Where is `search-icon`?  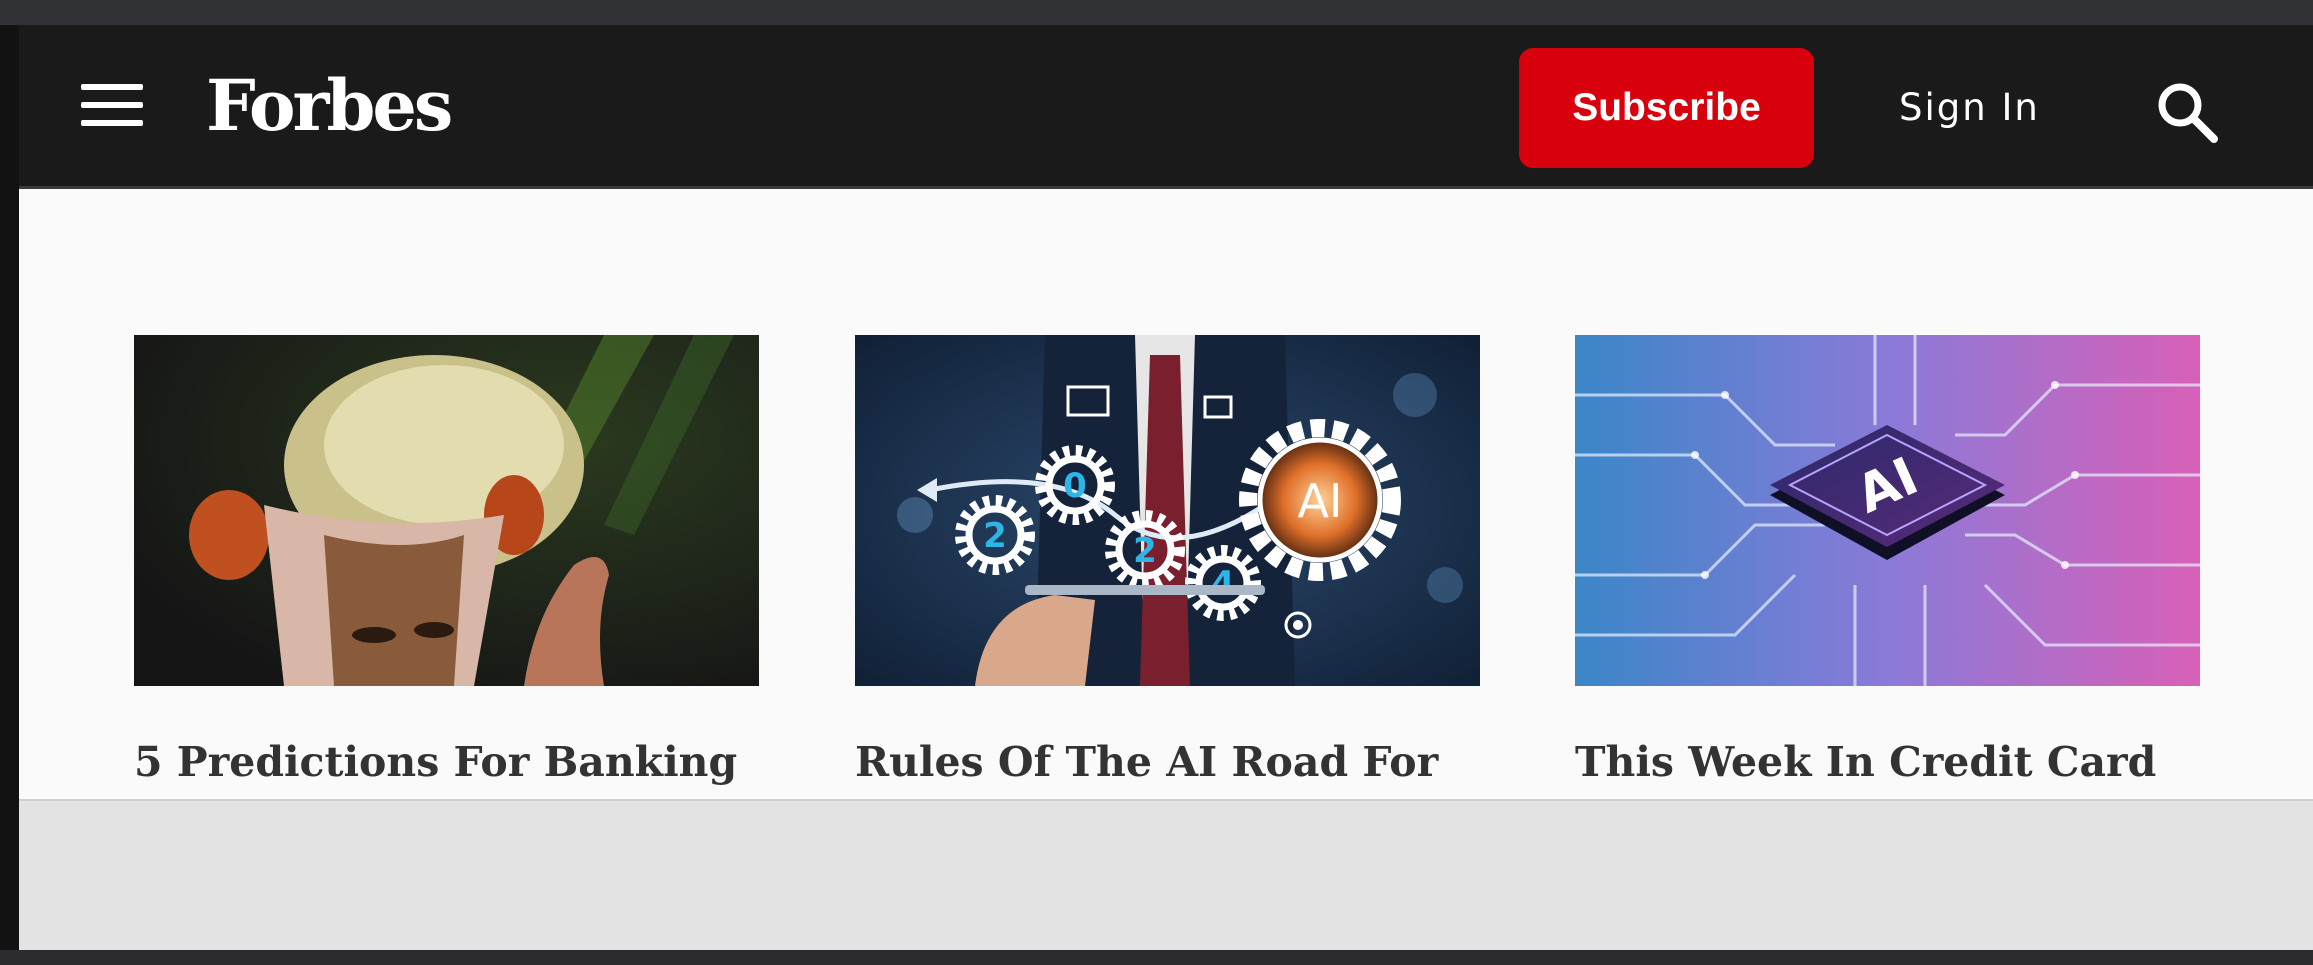
search-icon is located at coordinates (2187, 112).